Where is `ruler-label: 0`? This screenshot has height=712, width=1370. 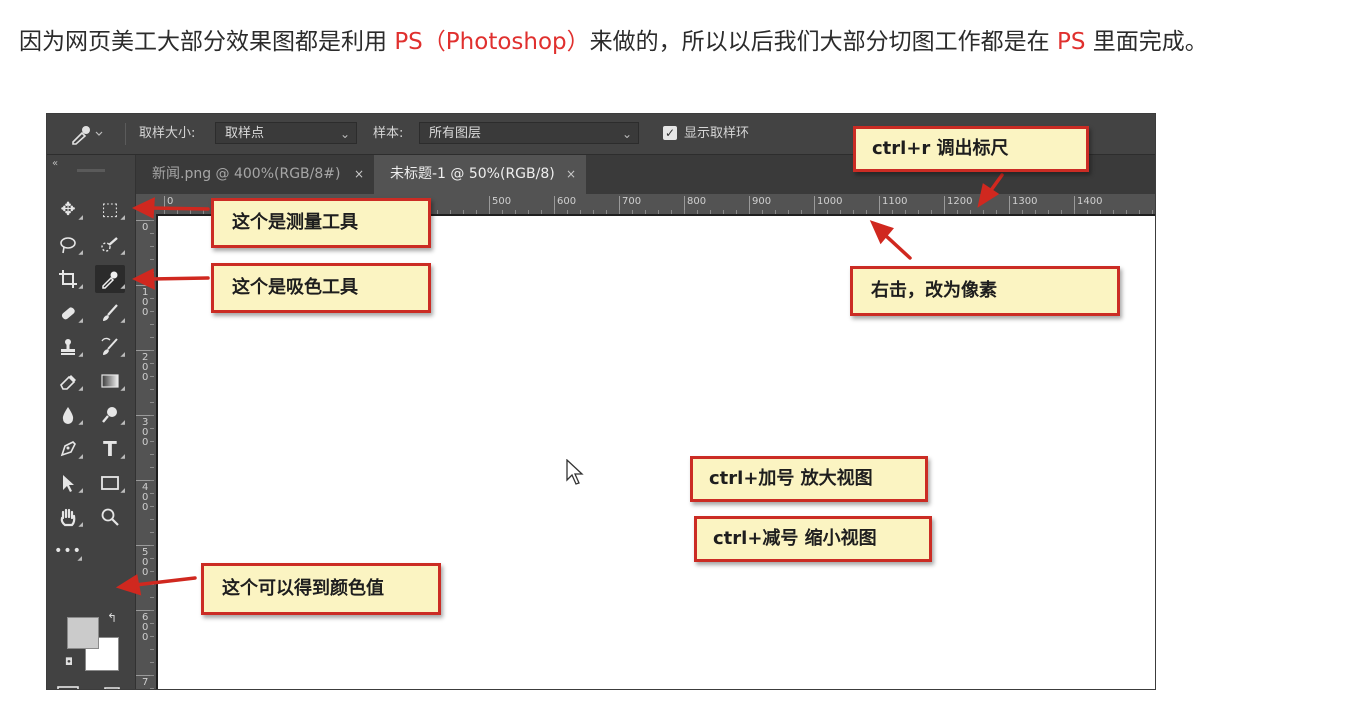 ruler-label: 0 is located at coordinates (145, 227).